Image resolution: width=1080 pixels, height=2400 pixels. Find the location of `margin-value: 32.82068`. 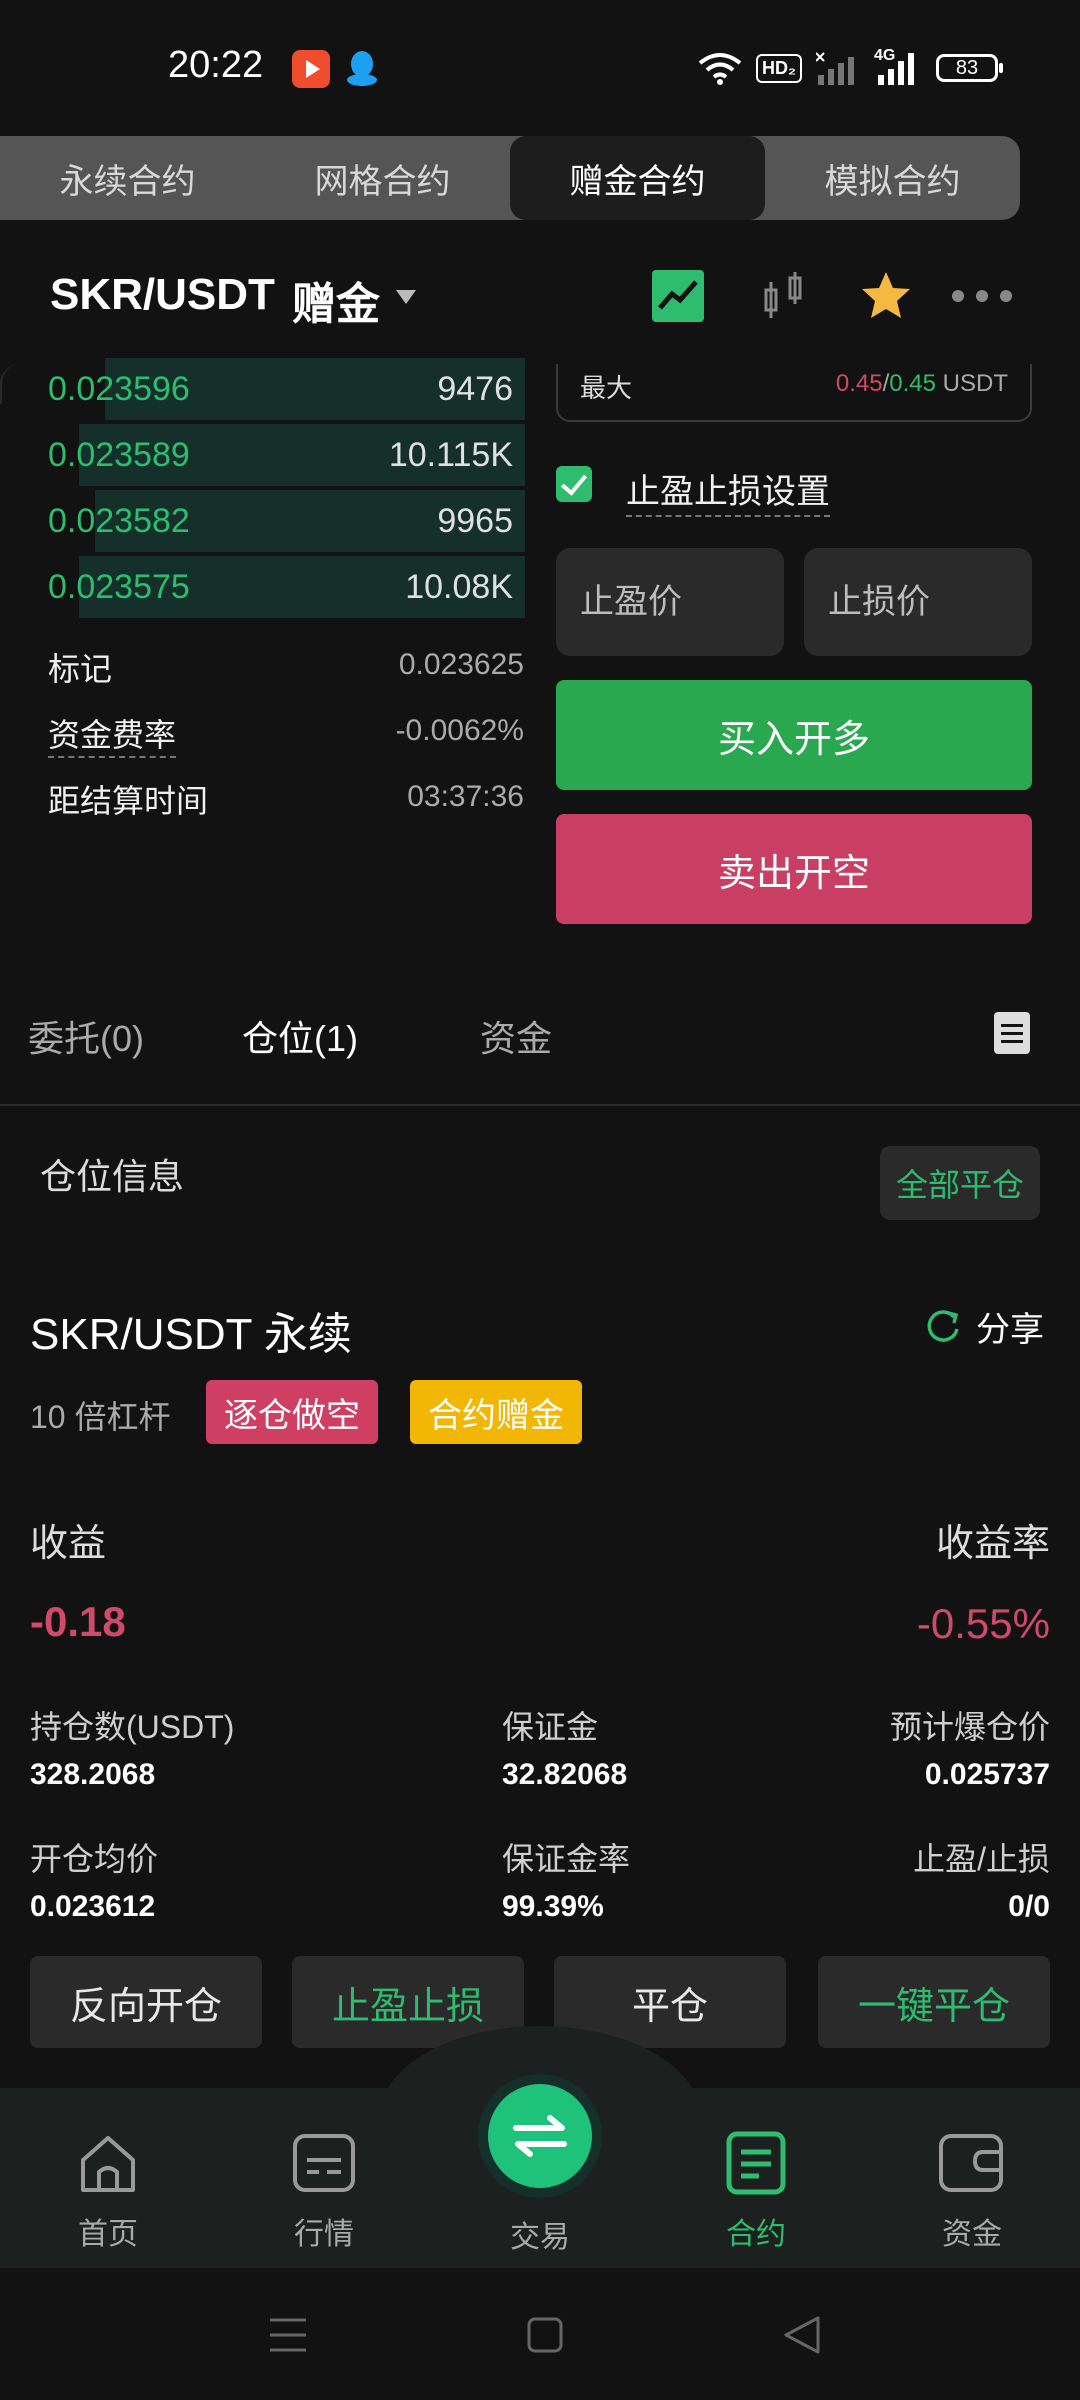

margin-value: 32.82068 is located at coordinates (565, 1774).